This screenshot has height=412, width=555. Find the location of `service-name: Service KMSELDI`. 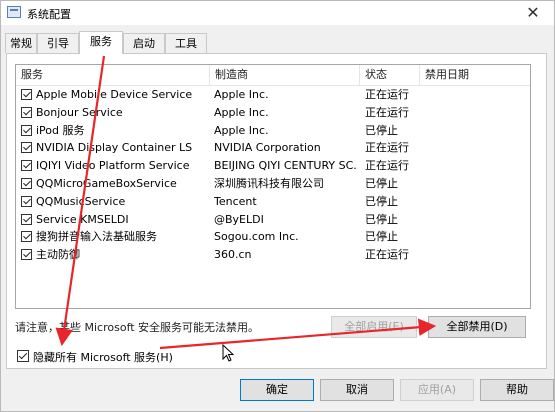

service-name: Service KMSELDI is located at coordinates (82, 219).